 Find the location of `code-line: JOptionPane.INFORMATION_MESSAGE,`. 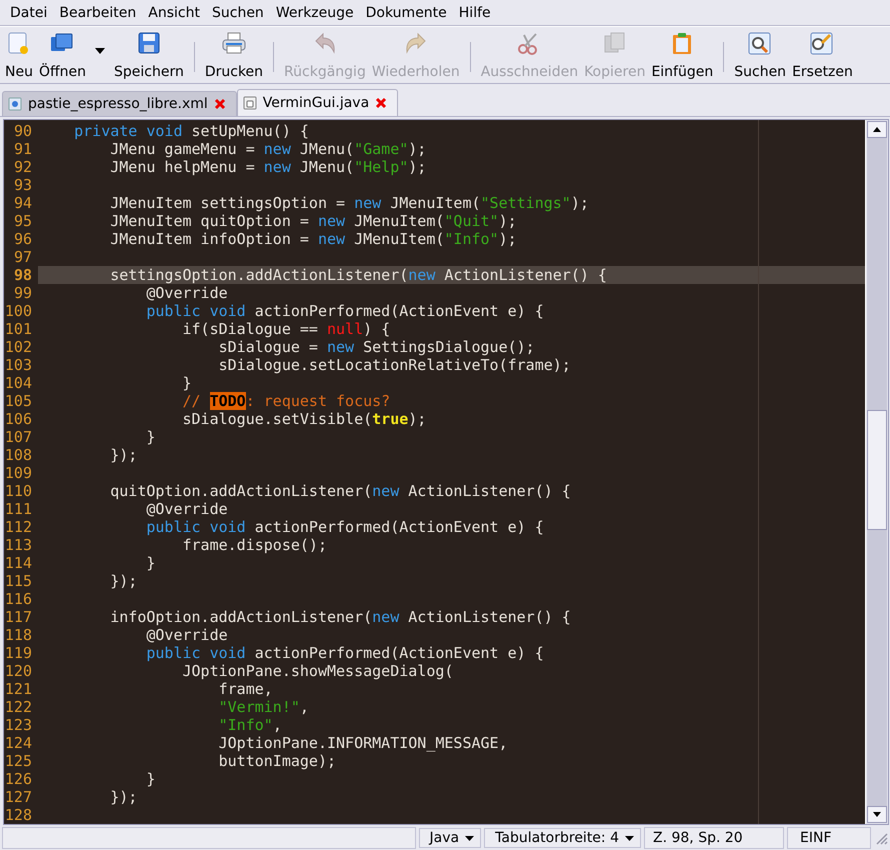

code-line: JOptionPane.INFORMATION_MESSAGE, is located at coordinates (363, 743).